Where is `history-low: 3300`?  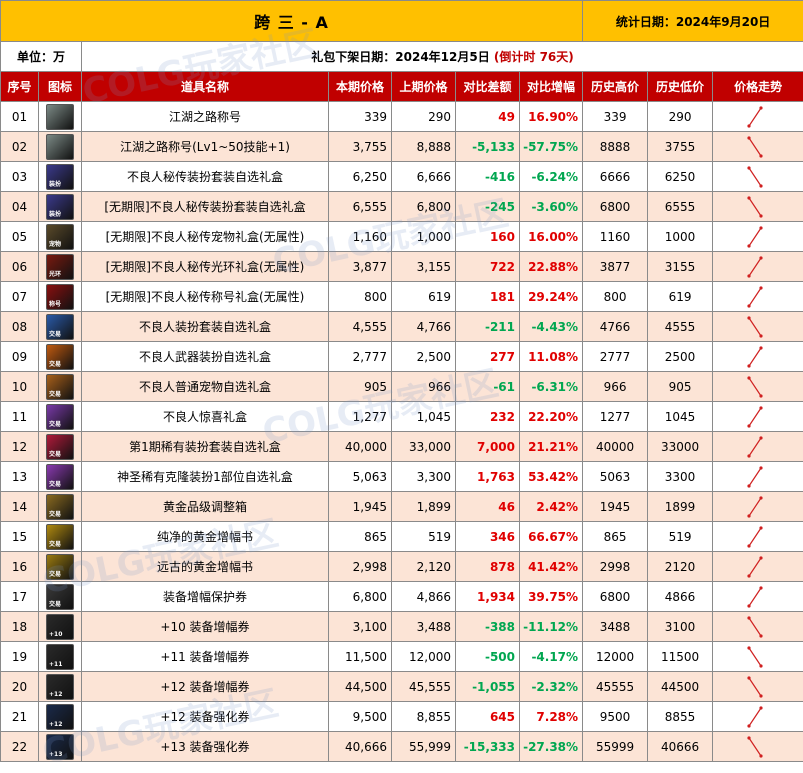
history-low: 3300 is located at coordinates (680, 477).